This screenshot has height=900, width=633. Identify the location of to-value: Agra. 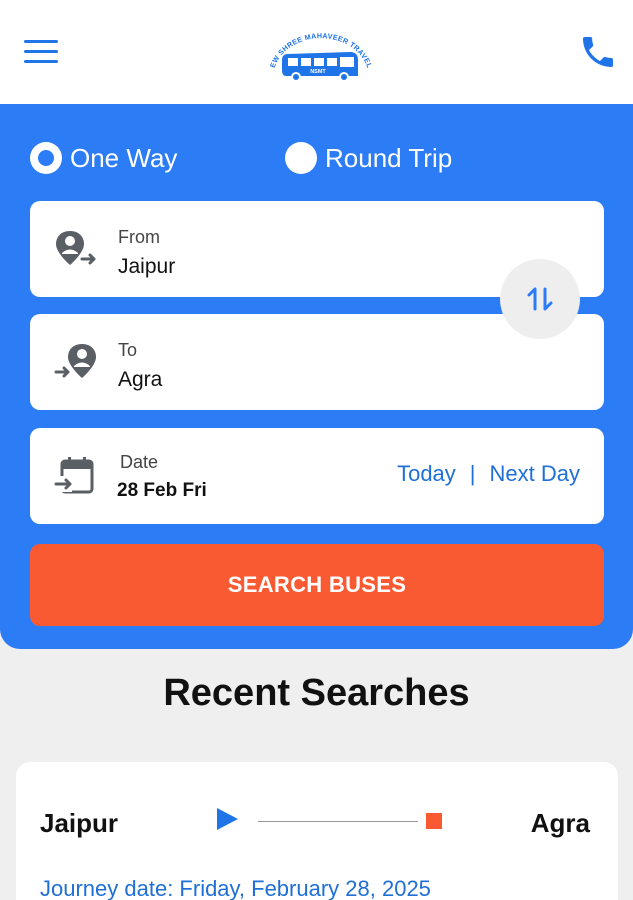
(140, 379).